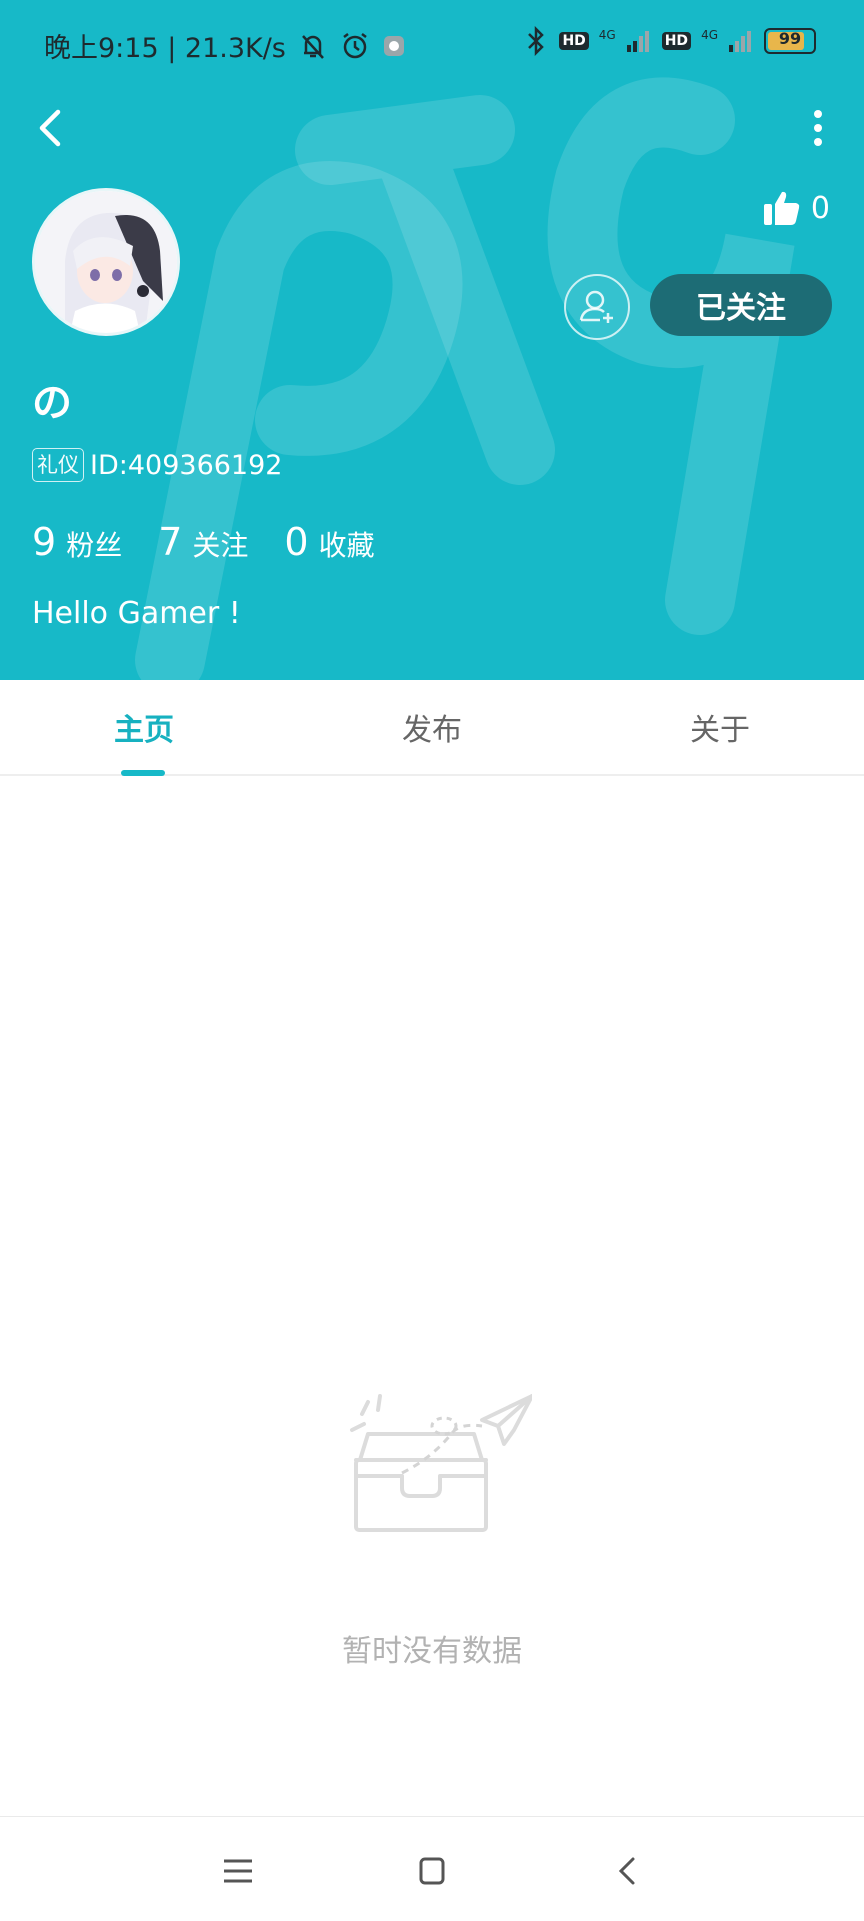 This screenshot has width=864, height=1921. I want to click on nav-back-button, so click(628, 1871).